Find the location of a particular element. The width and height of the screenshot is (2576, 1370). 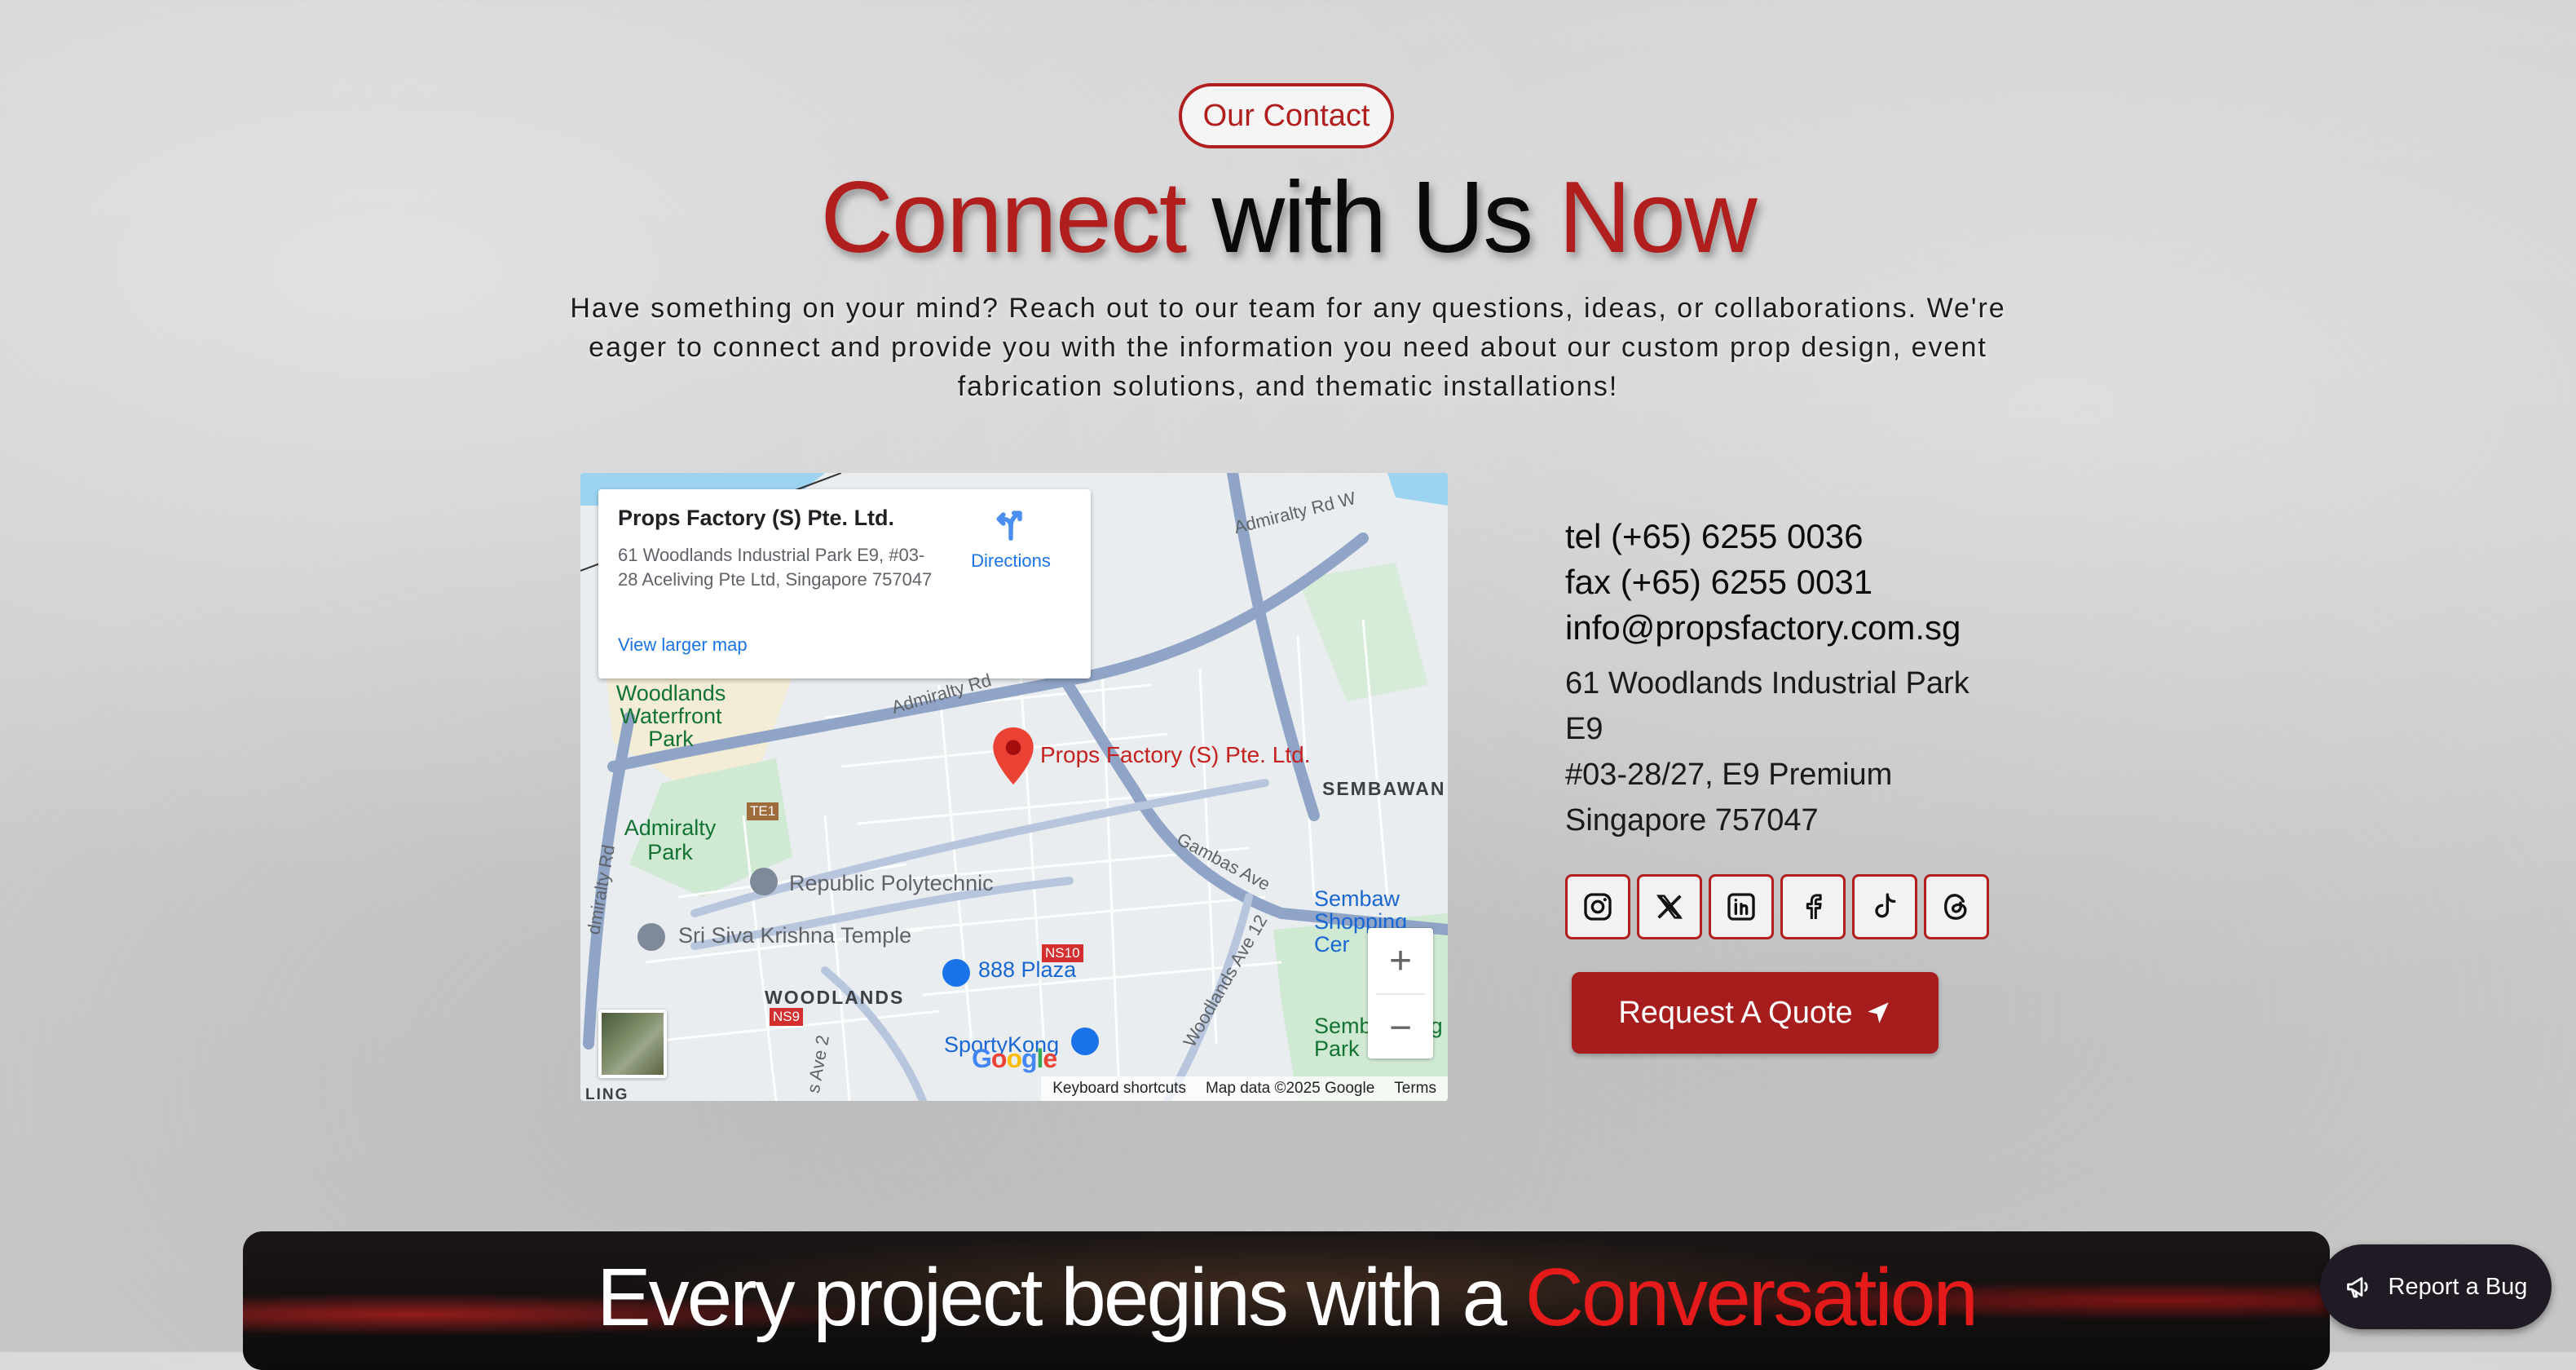

instagram-icon is located at coordinates (1598, 907).